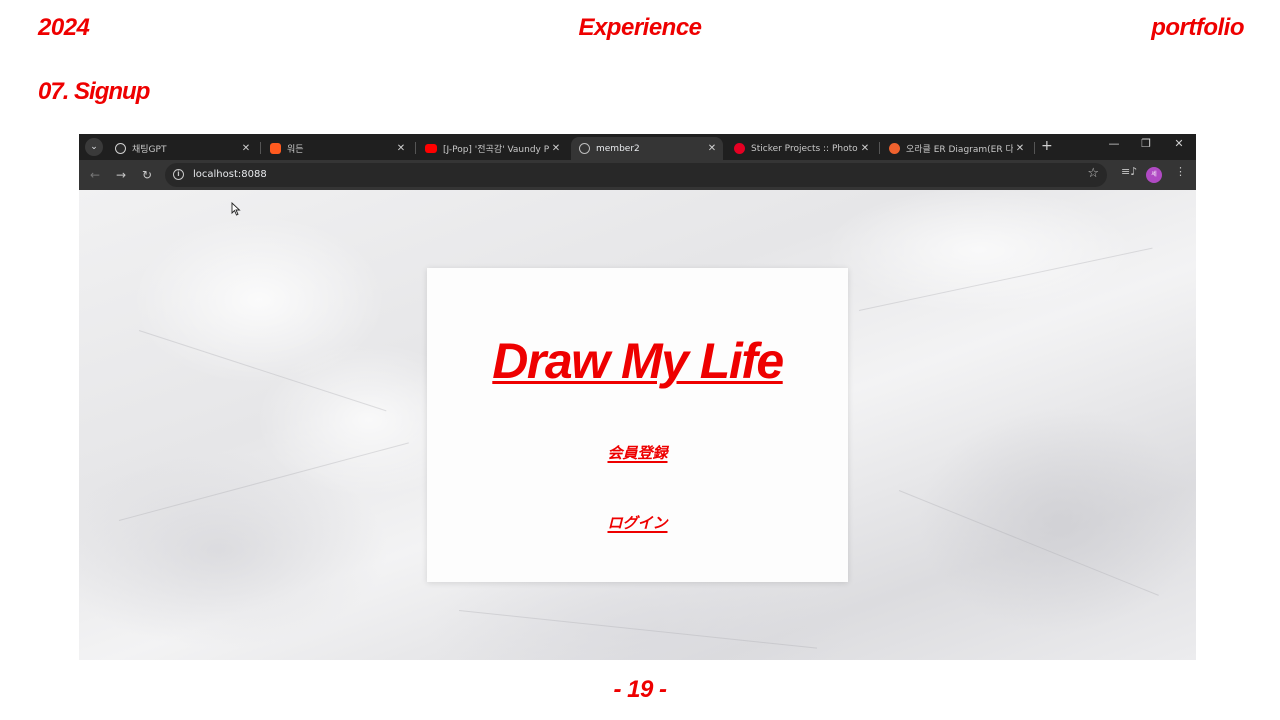 The height and width of the screenshot is (720, 1280). I want to click on tab-pinterest: Sticker Projects :: Photos, ✕, so click(801, 148).